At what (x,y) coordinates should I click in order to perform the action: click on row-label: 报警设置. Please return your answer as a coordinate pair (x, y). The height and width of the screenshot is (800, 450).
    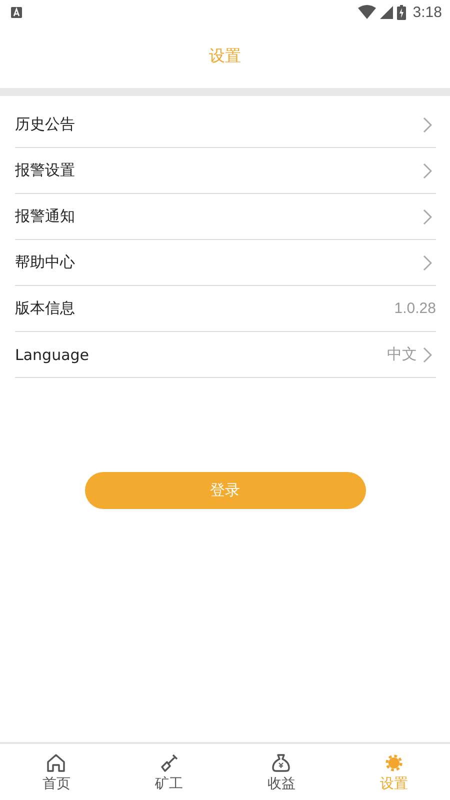
    Looking at the image, I should click on (45, 170).